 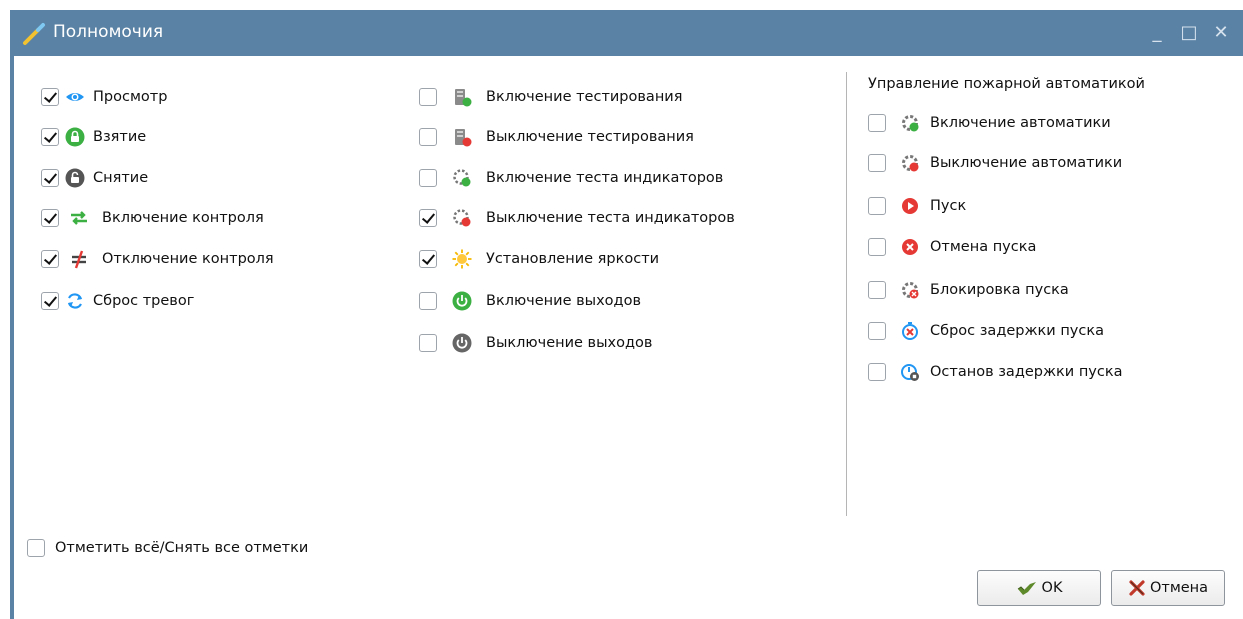 I want to click on perm-label: Сброс тревог, so click(x=144, y=301).